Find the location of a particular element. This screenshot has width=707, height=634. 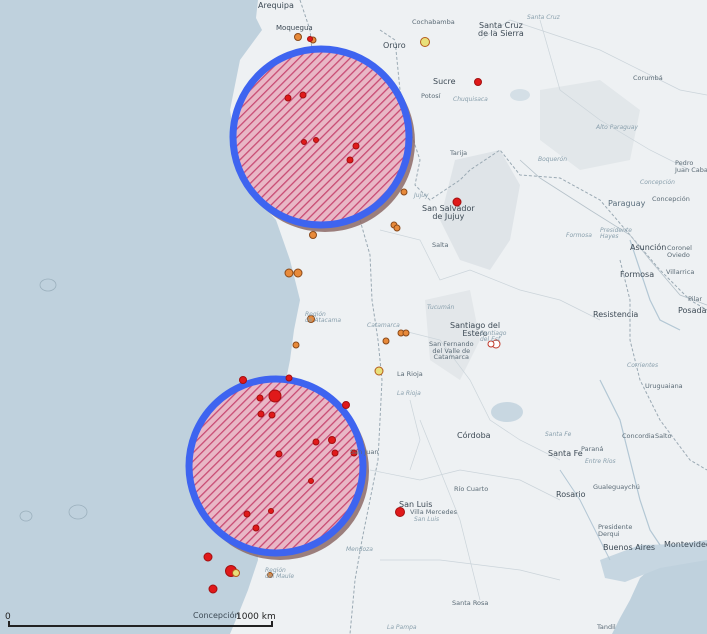

scale-end-label: 1000 km is located at coordinates (256, 617).